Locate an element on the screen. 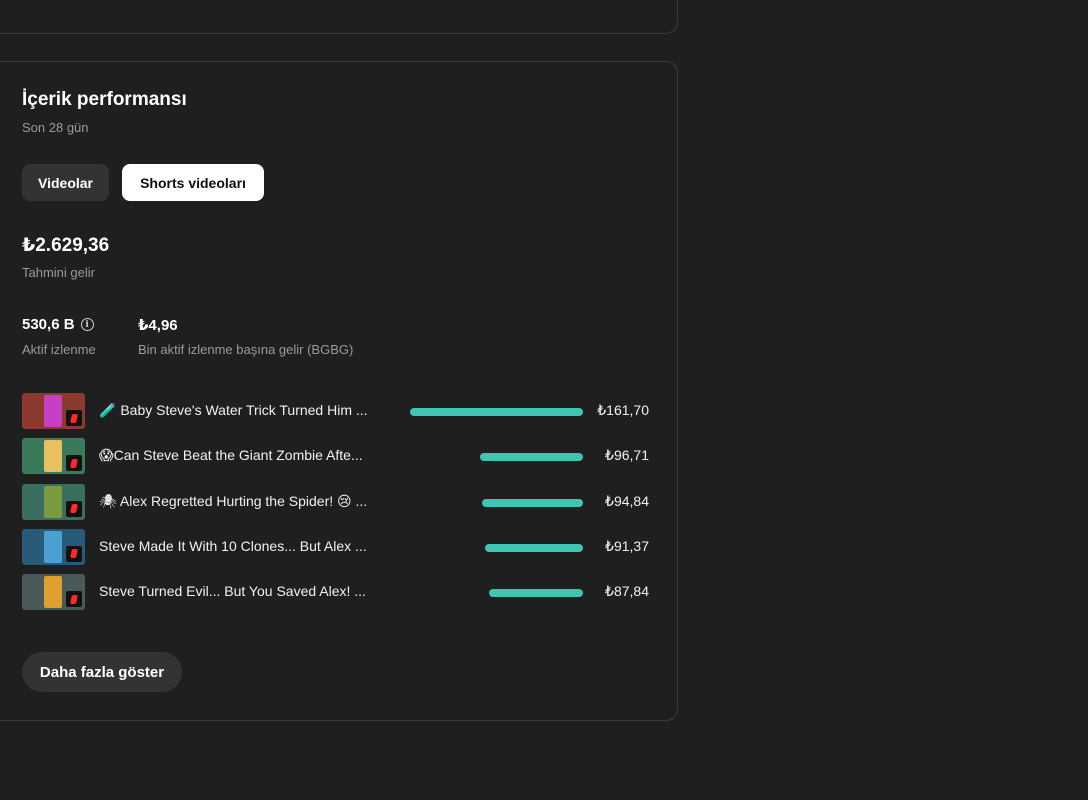 The height and width of the screenshot is (800, 1088). info-icon: i is located at coordinates (87, 324).